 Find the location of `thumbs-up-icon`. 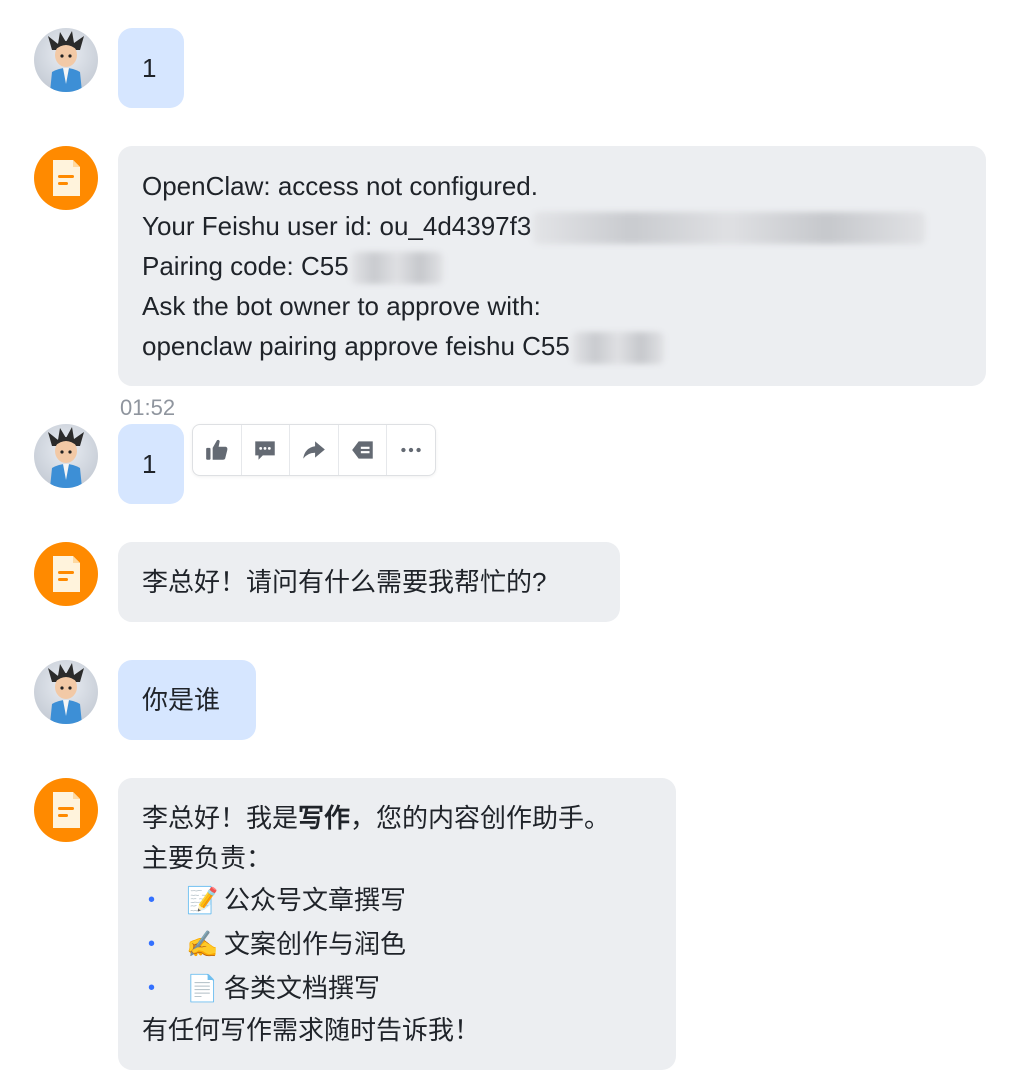

thumbs-up-icon is located at coordinates (216, 449).